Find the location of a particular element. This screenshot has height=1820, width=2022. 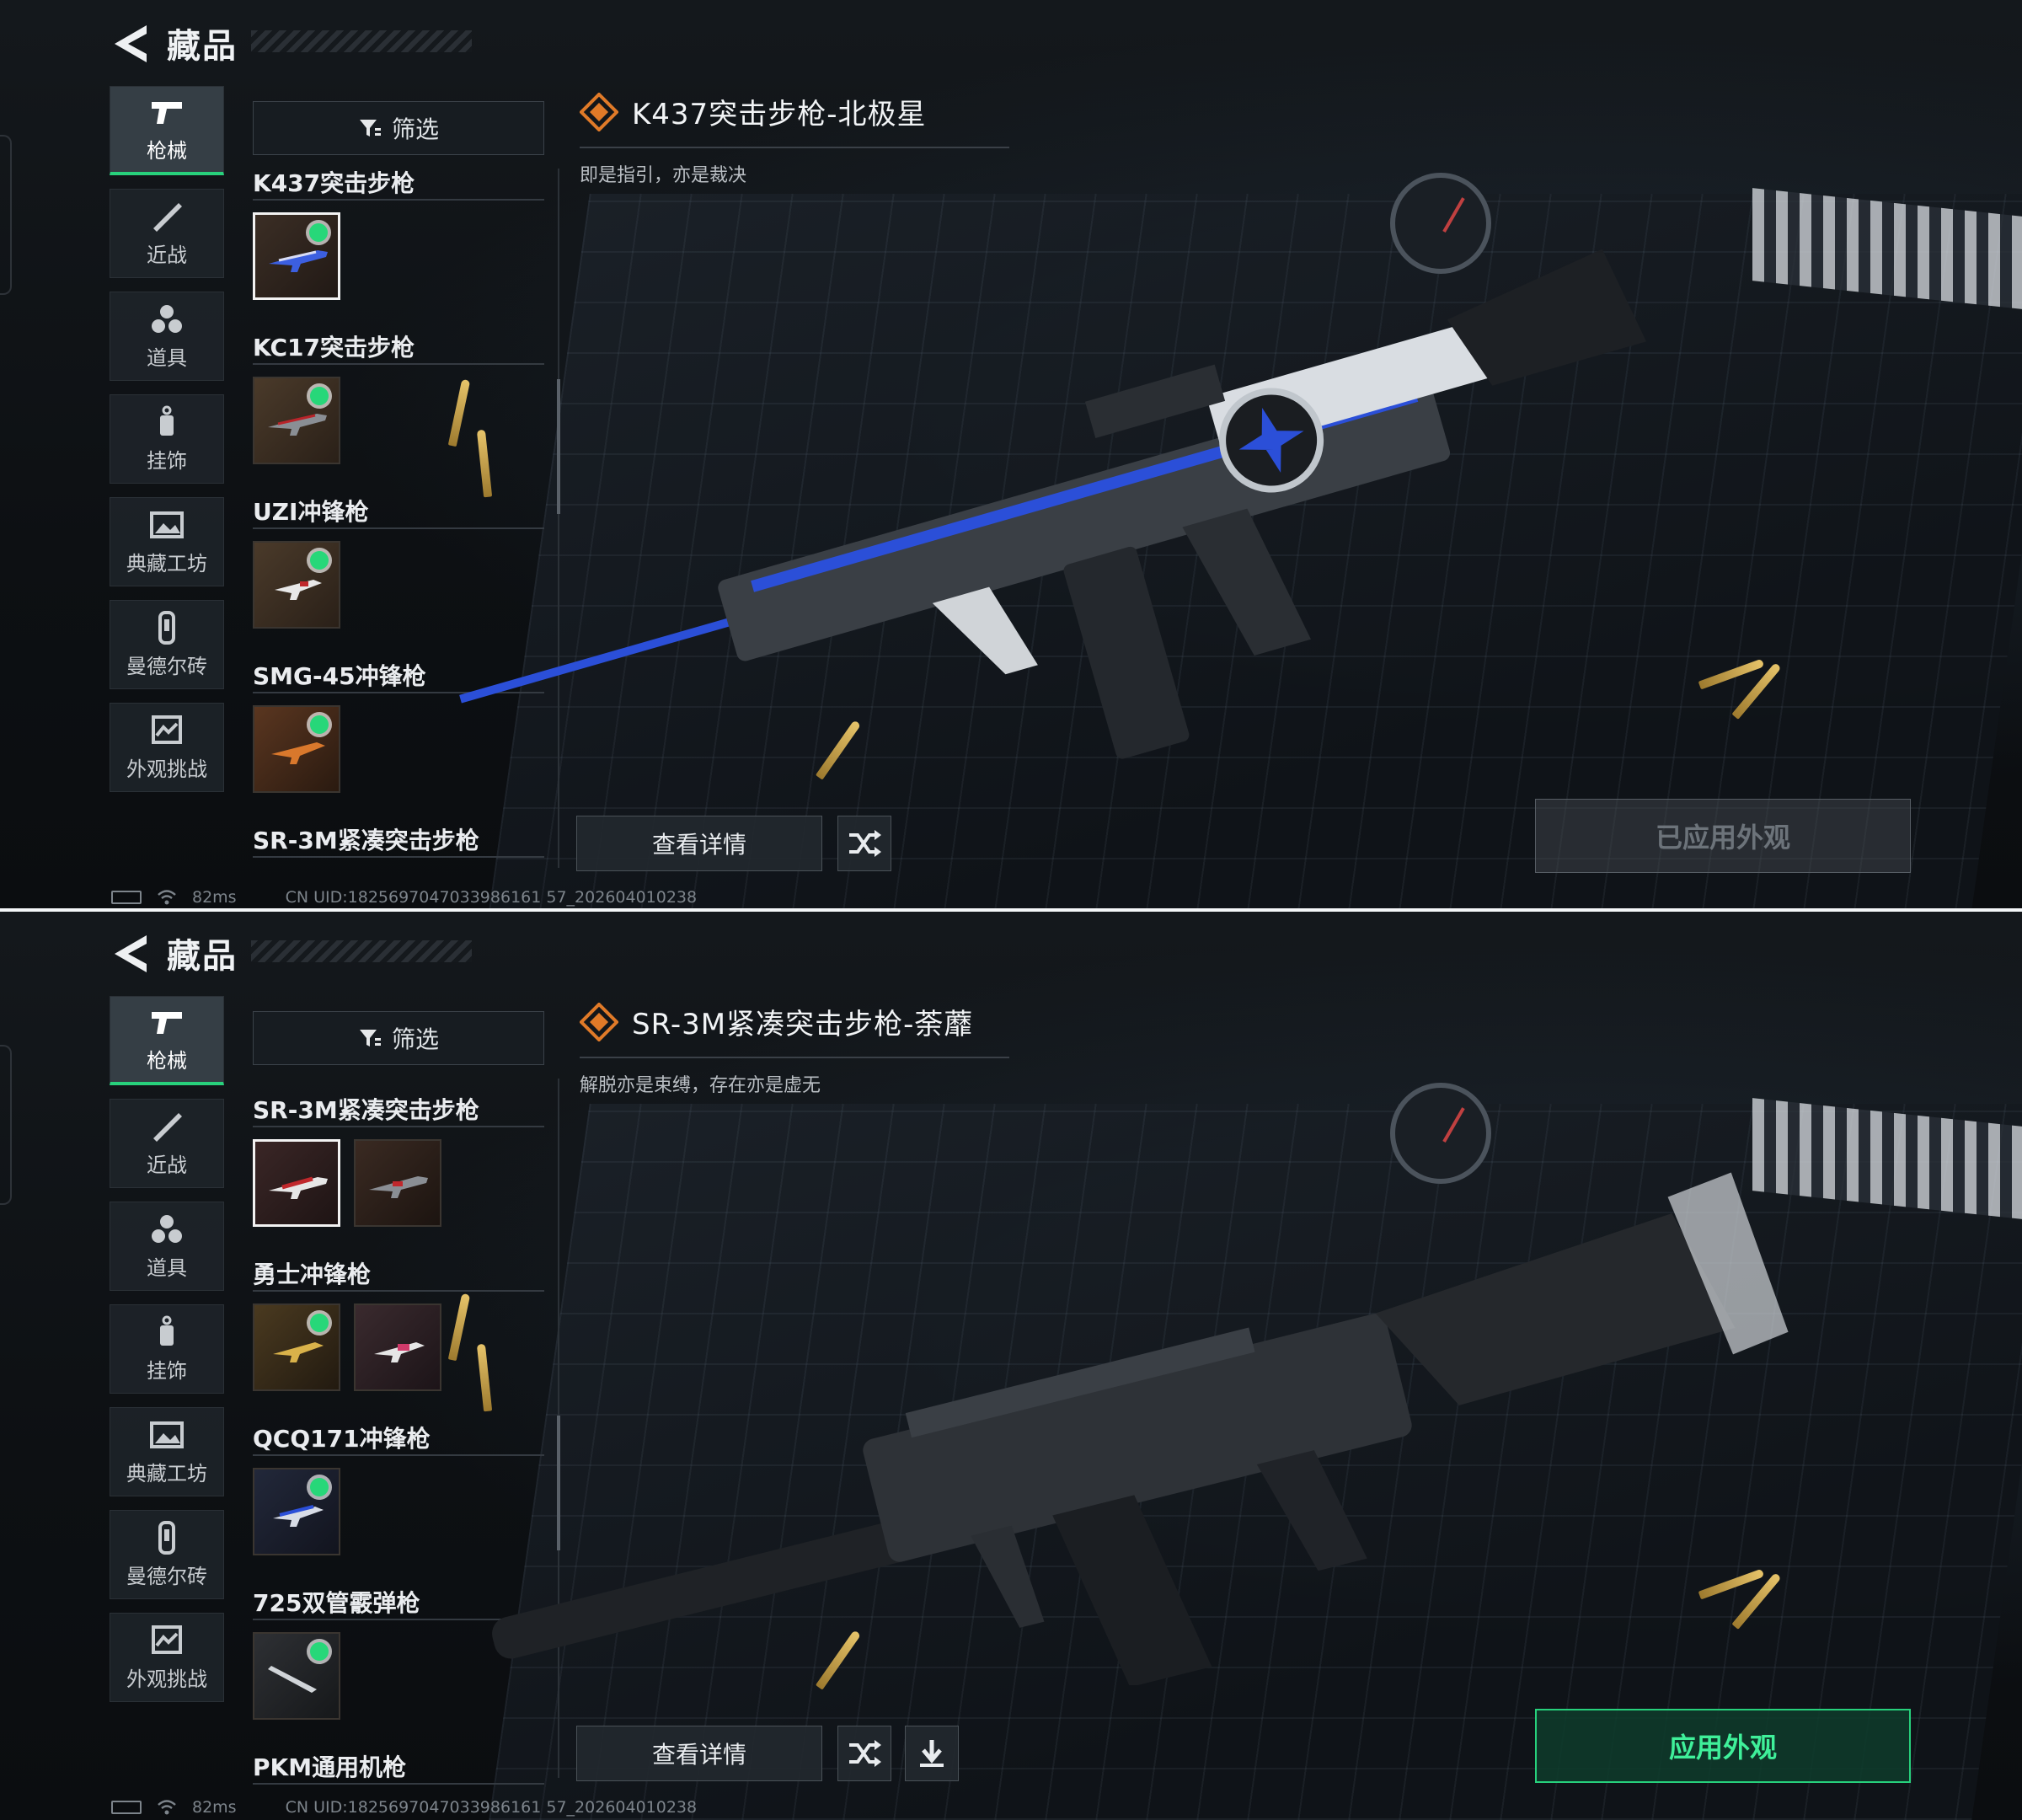

knife-icon is located at coordinates (167, 217).